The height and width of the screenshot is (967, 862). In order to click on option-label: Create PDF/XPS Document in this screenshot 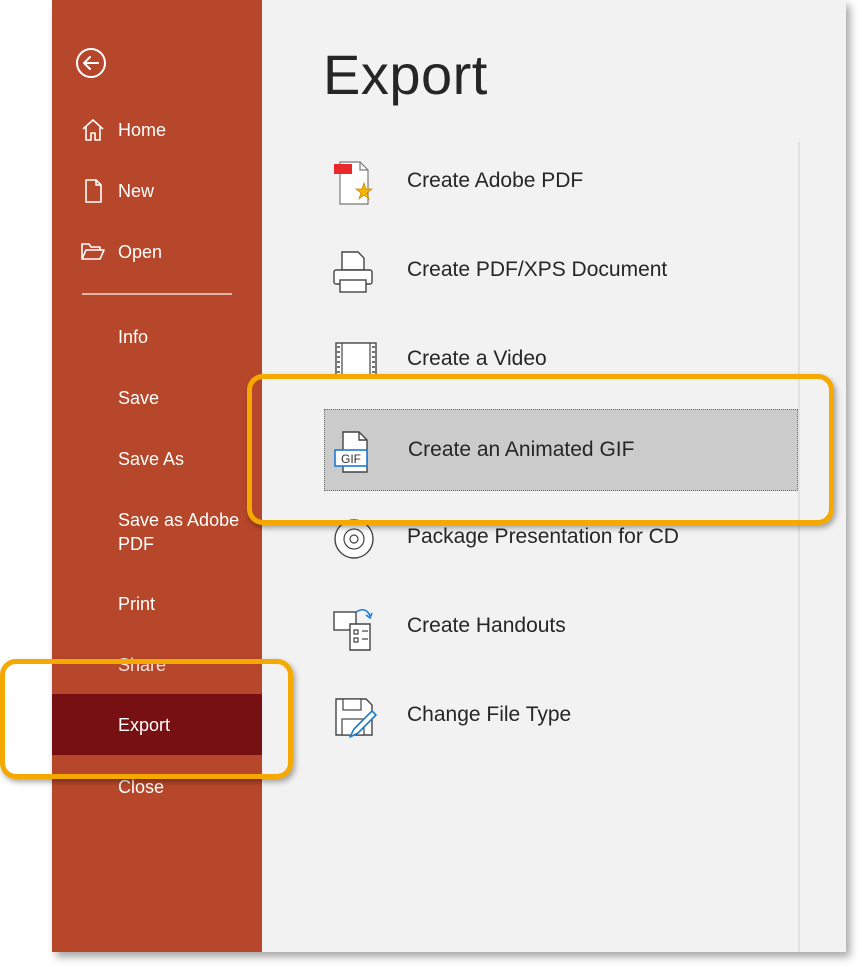, I will do `click(537, 269)`.